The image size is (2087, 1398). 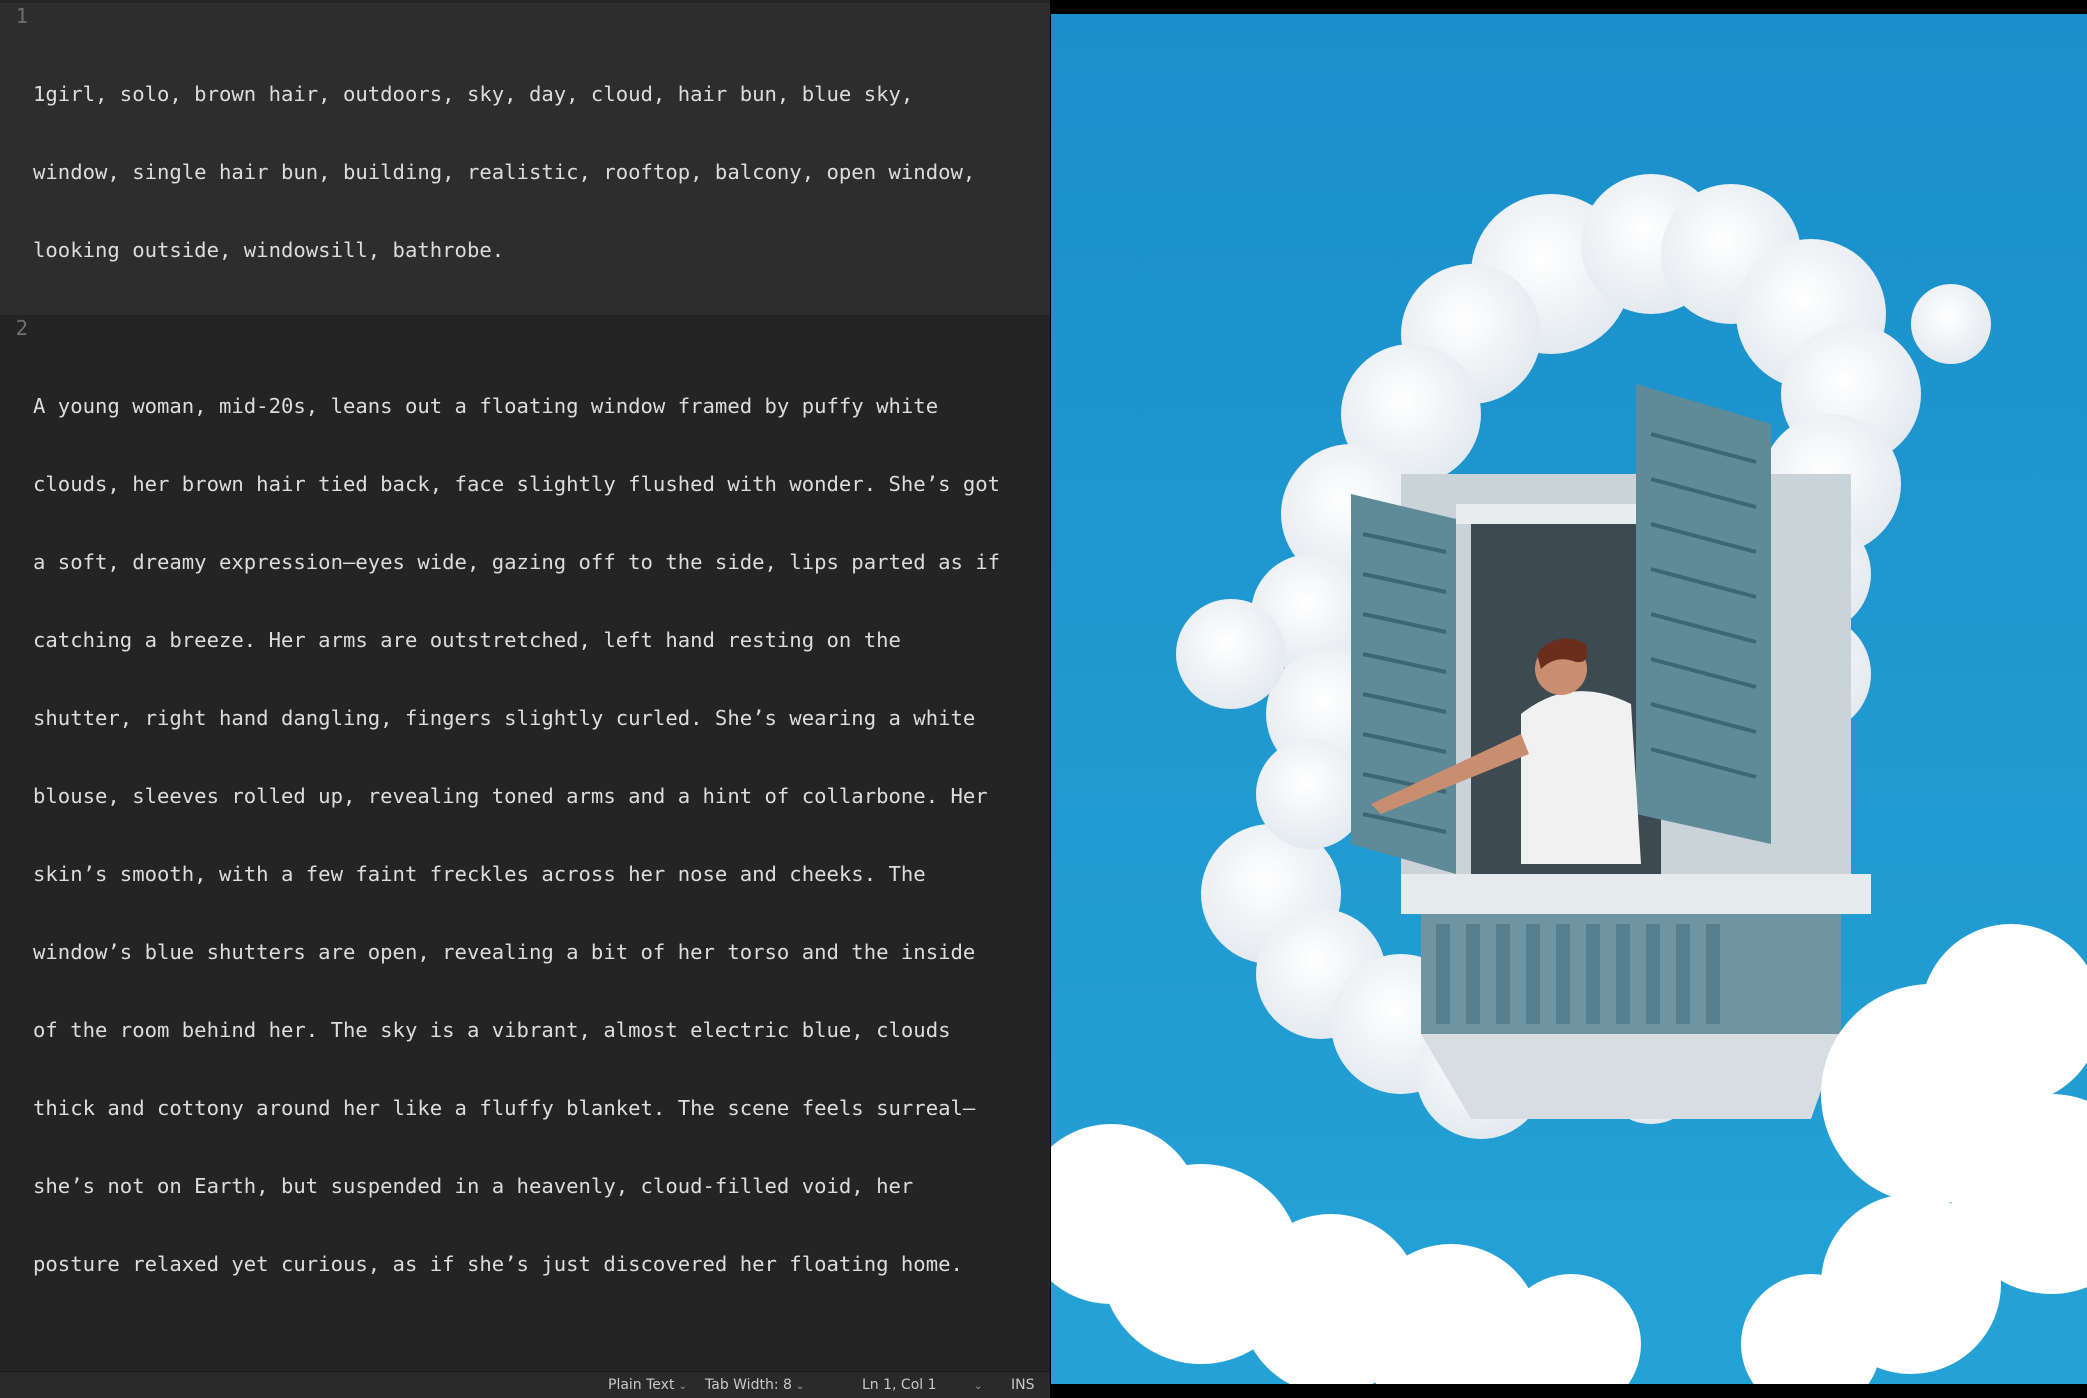 I want to click on cursor-position-label: Ln 1, Col 1, so click(x=899, y=1385).